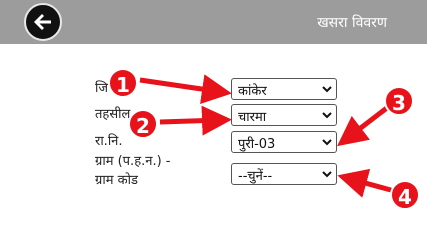 The image size is (427, 240). Describe the element at coordinates (284, 142) in the screenshot. I see `ri-select: पुरी-03` at that location.